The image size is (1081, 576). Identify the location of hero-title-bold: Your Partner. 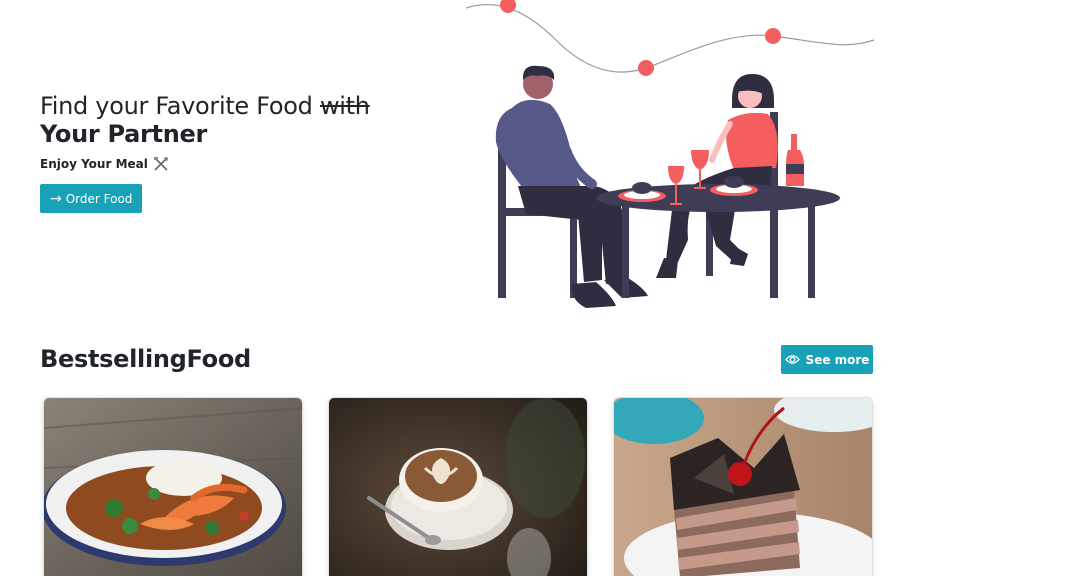
(123, 134).